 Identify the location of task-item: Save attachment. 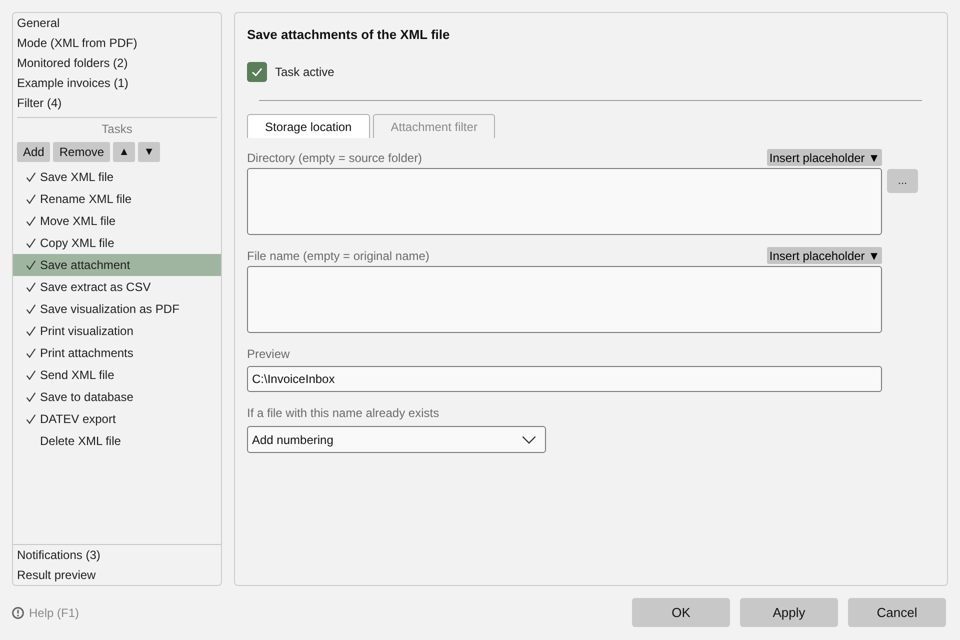
(117, 265).